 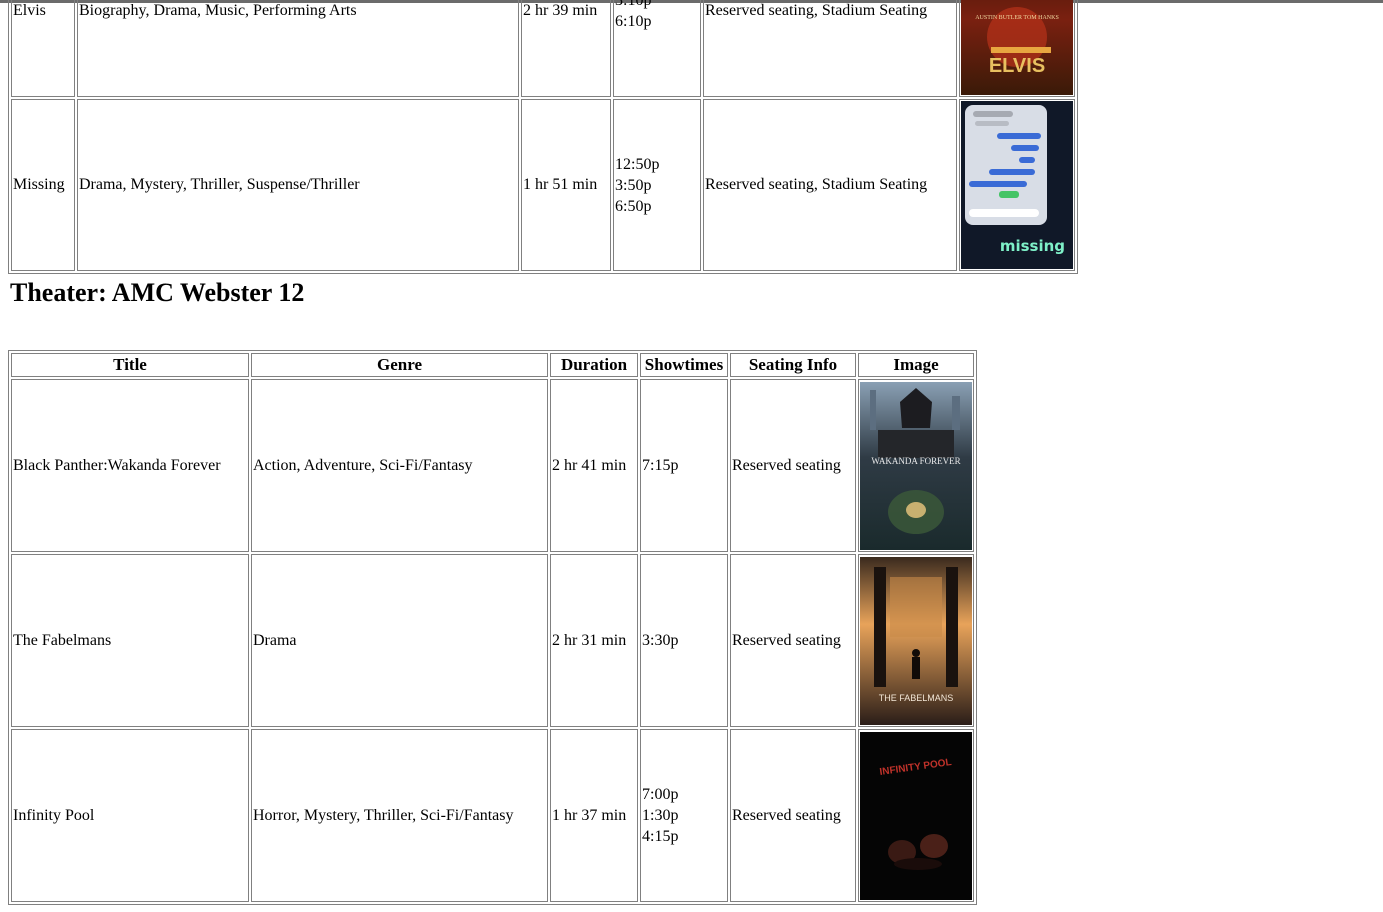 I want to click on showtime: 6:50p, so click(x=657, y=206).